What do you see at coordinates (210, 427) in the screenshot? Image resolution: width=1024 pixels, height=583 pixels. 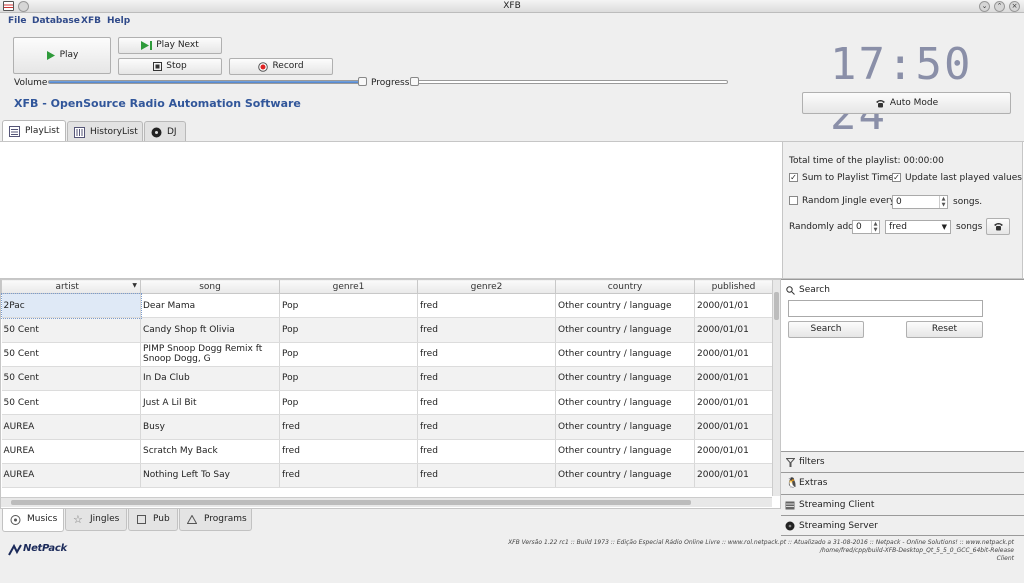 I see `table-cell: Busy` at bounding box center [210, 427].